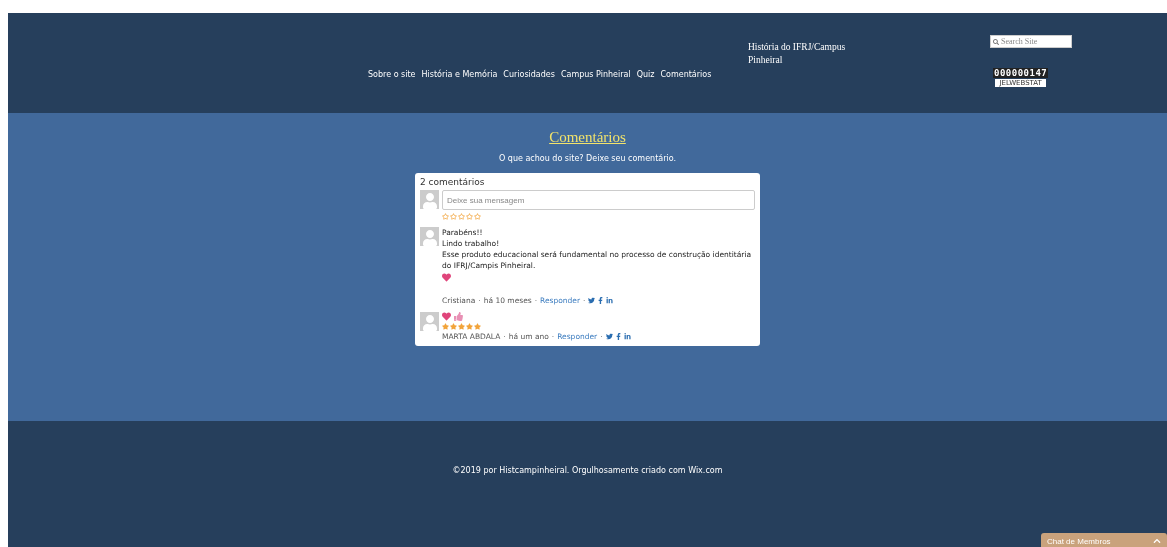  Describe the element at coordinates (797, 54) in the screenshot. I see `site-title: História do IFRJ/Campus Pinheiral` at that location.